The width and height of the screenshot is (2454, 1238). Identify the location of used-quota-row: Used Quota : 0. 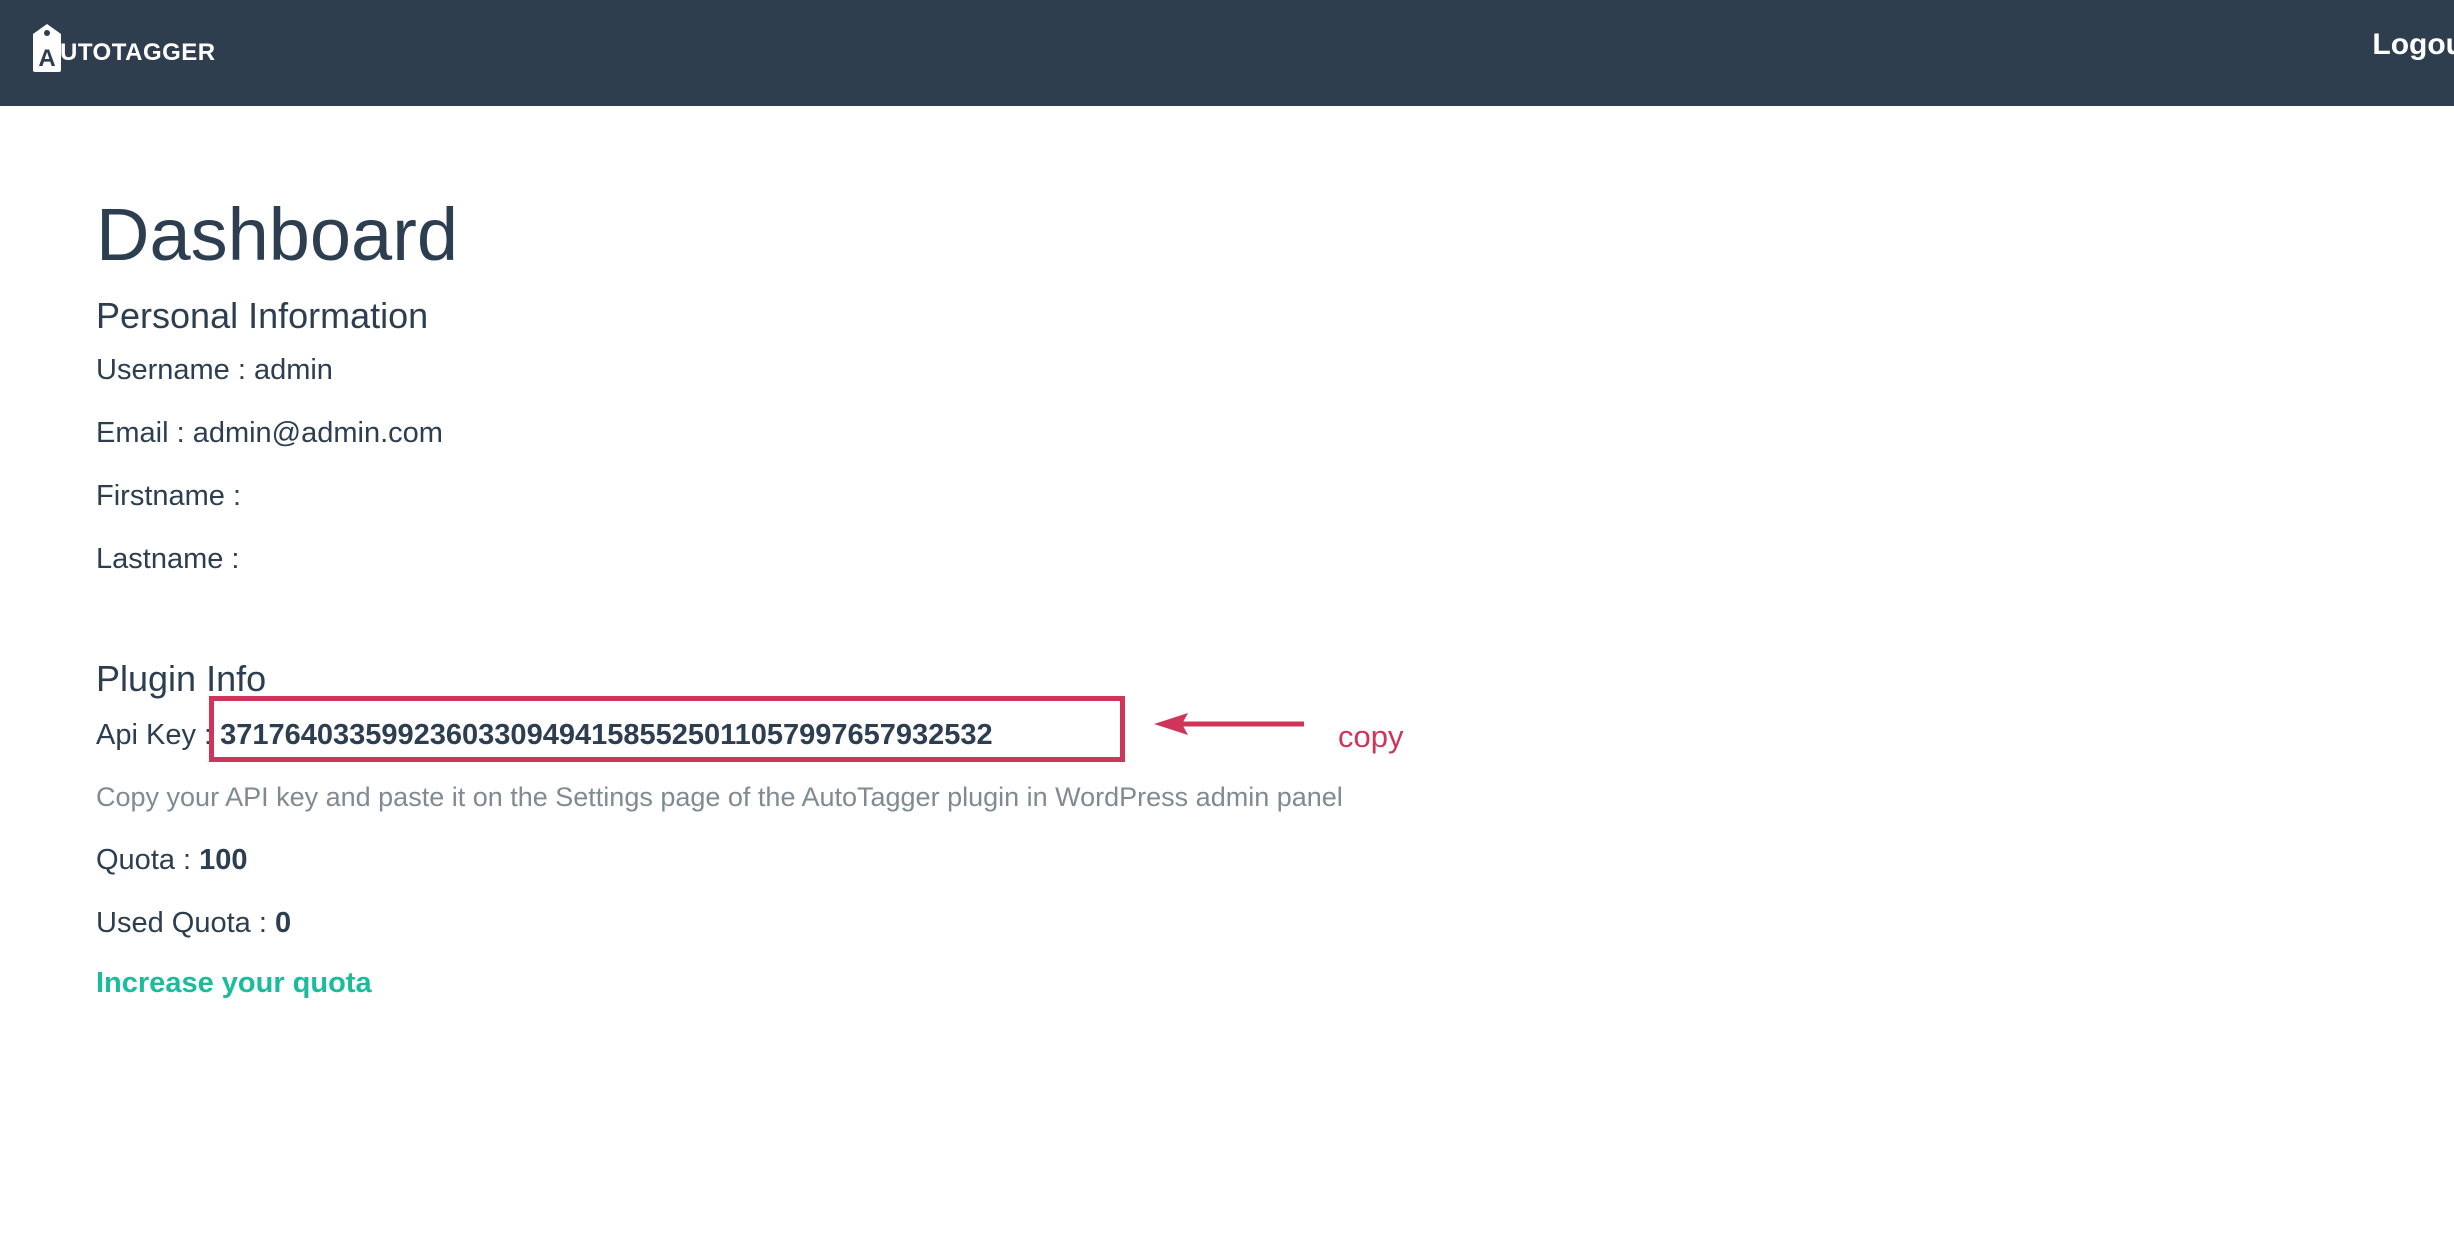
(1196, 923).